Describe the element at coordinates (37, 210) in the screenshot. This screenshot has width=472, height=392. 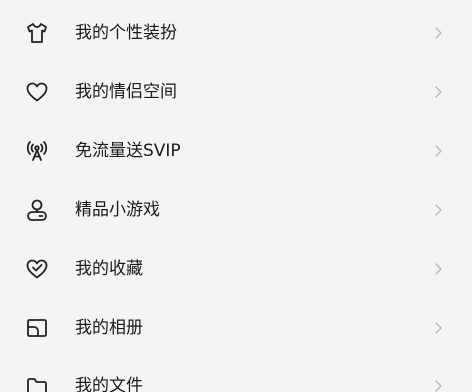
I see `game-pin-icon` at that location.